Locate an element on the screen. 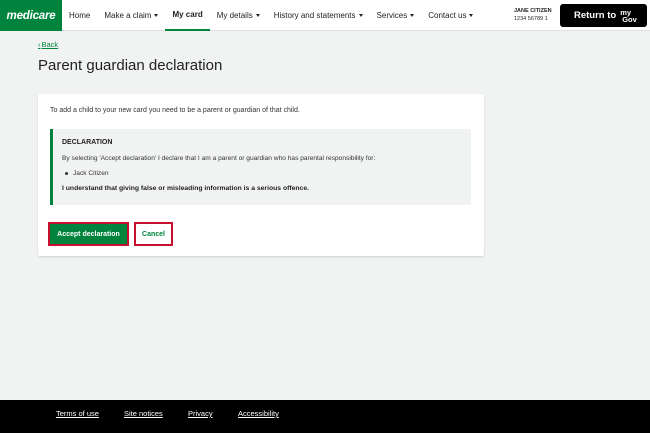 The image size is (650, 433). return-to-mygov-button: Return to my Gov is located at coordinates (603, 15).